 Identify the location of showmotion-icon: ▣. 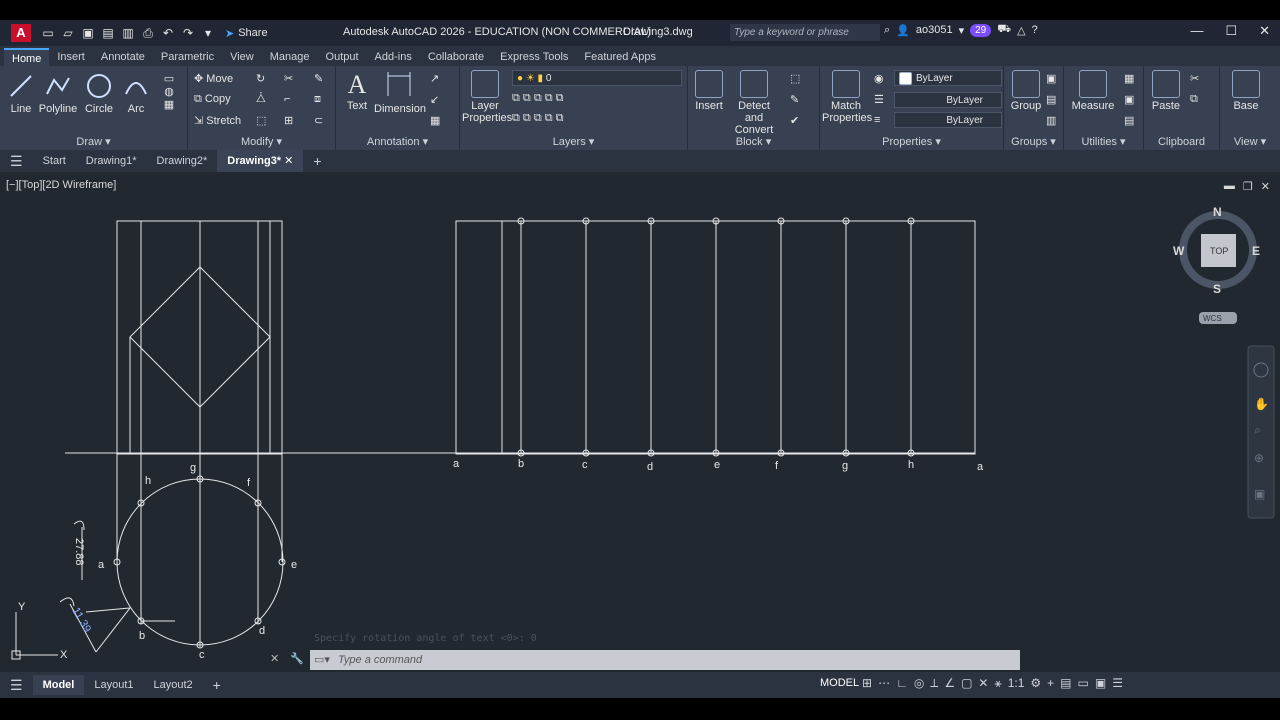
(1259, 494).